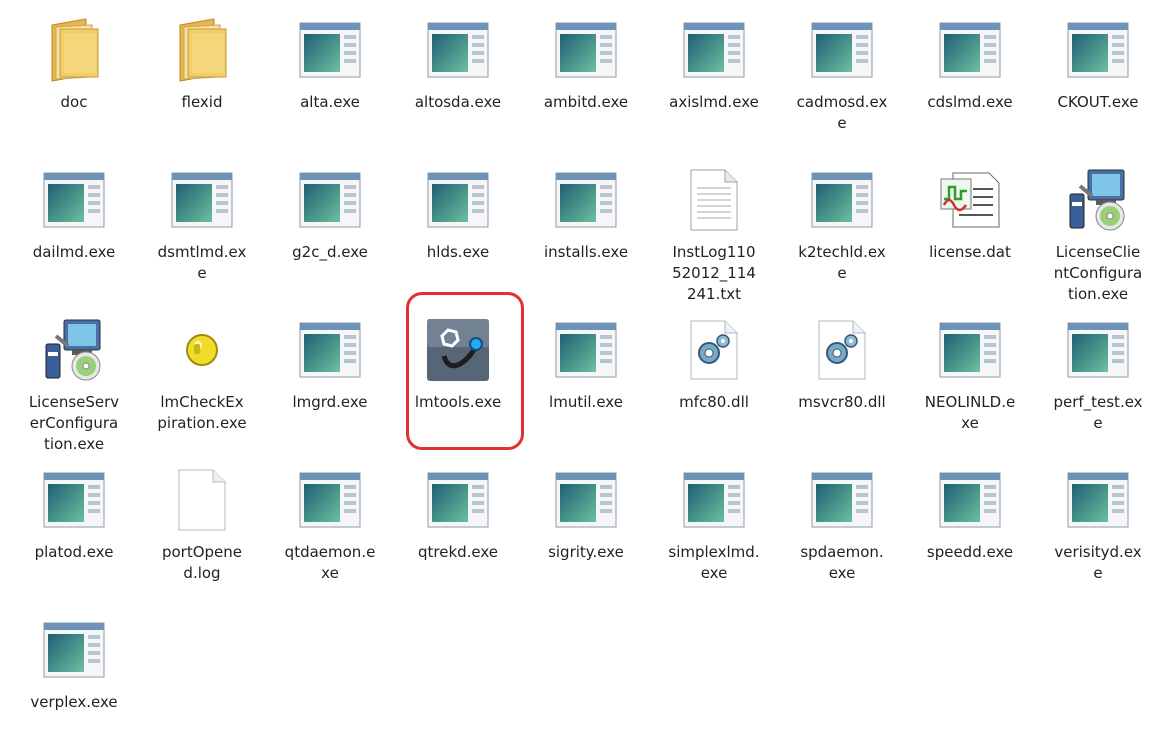 The image size is (1174, 756). I want to click on file-item-dailmd-exe: dailmd.exe, so click(74, 231).